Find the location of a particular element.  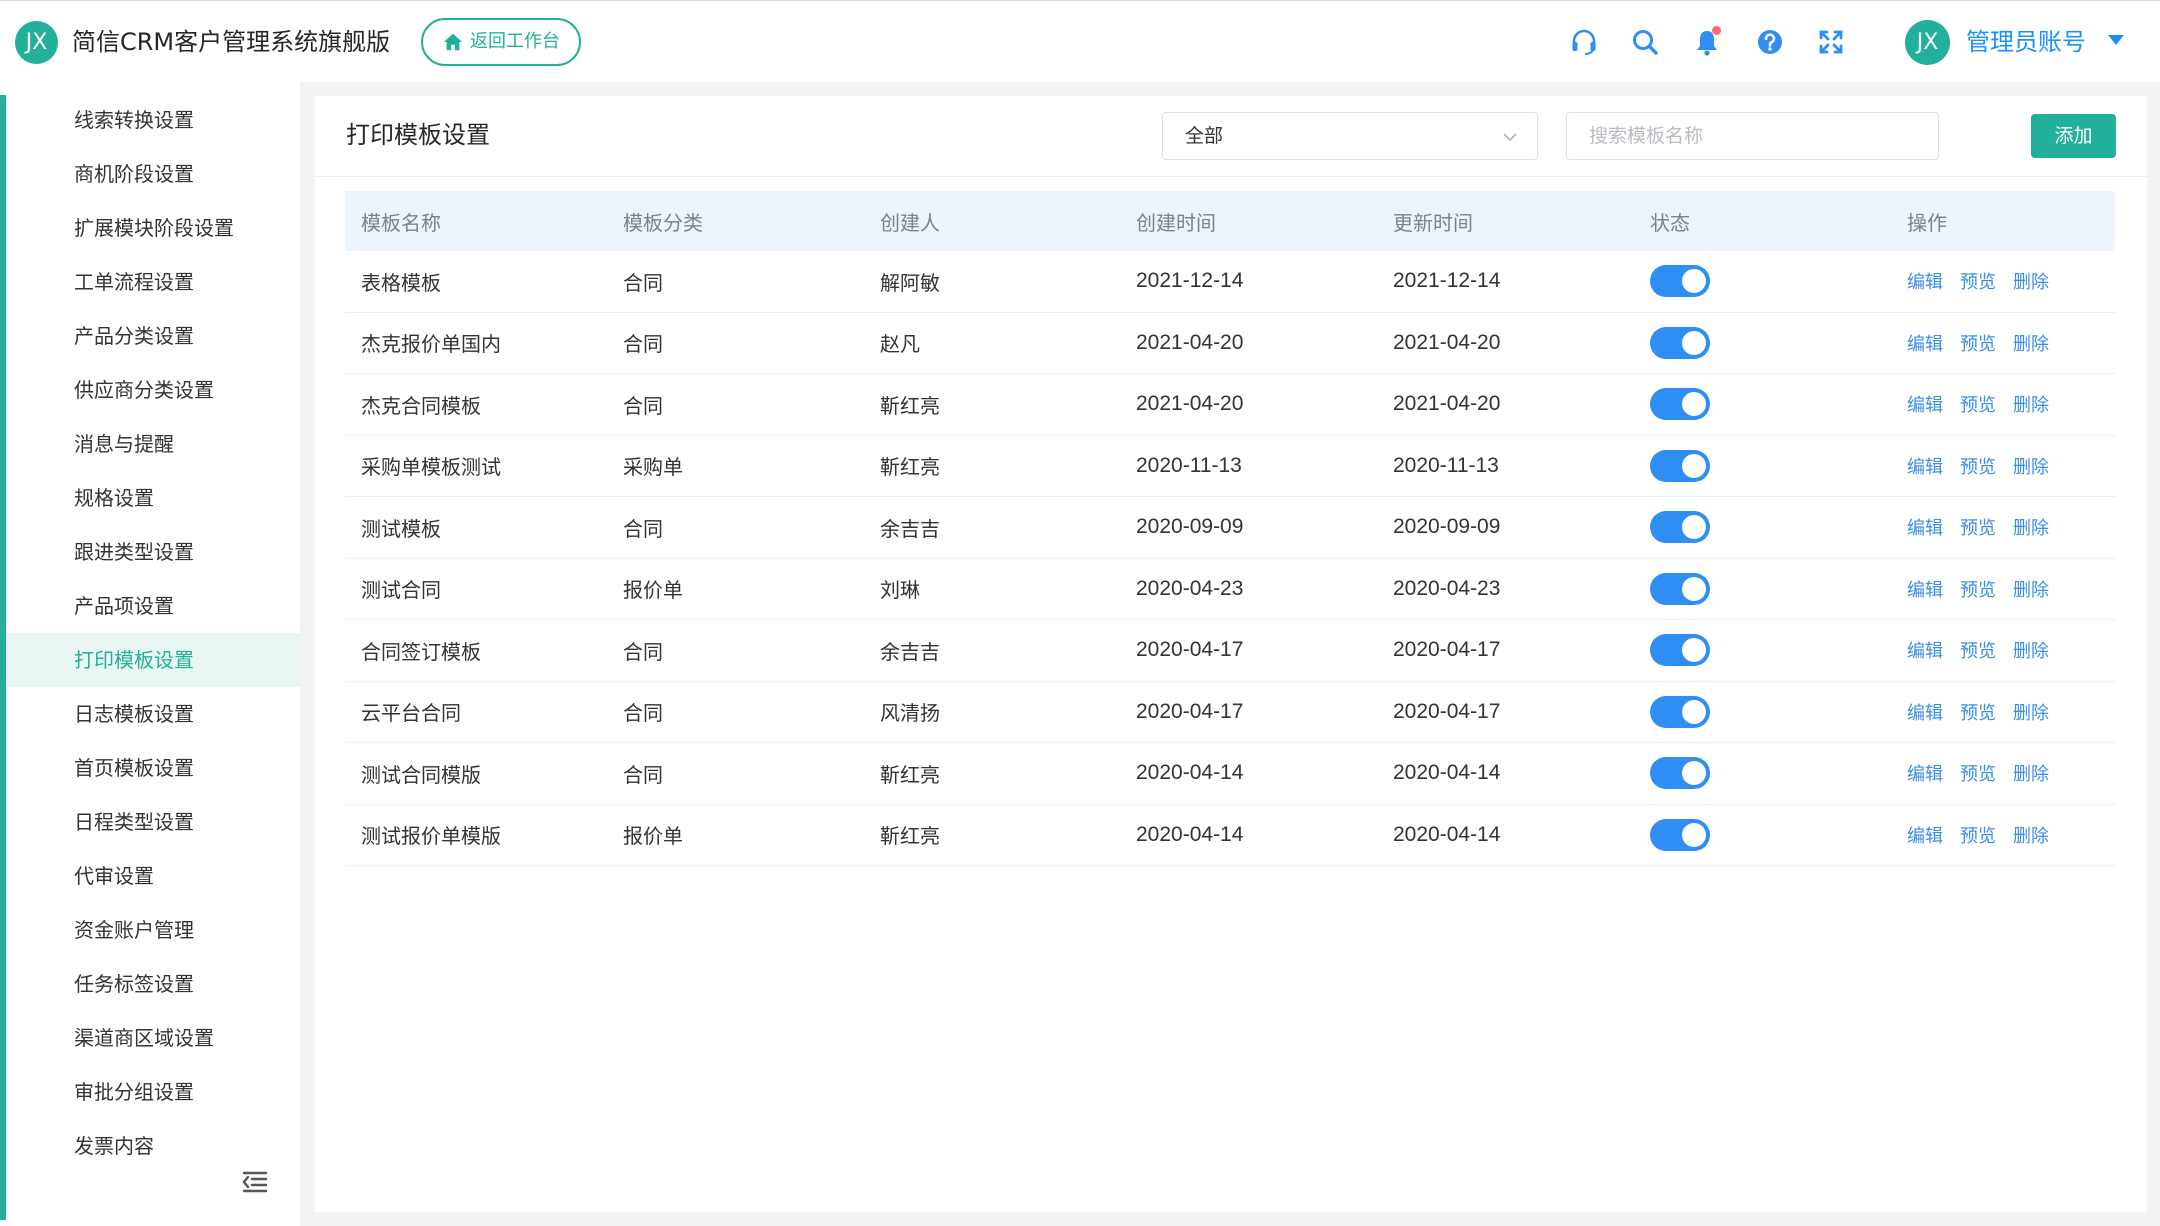

sidebar-item: 资金账户管理 is located at coordinates (150, 930).